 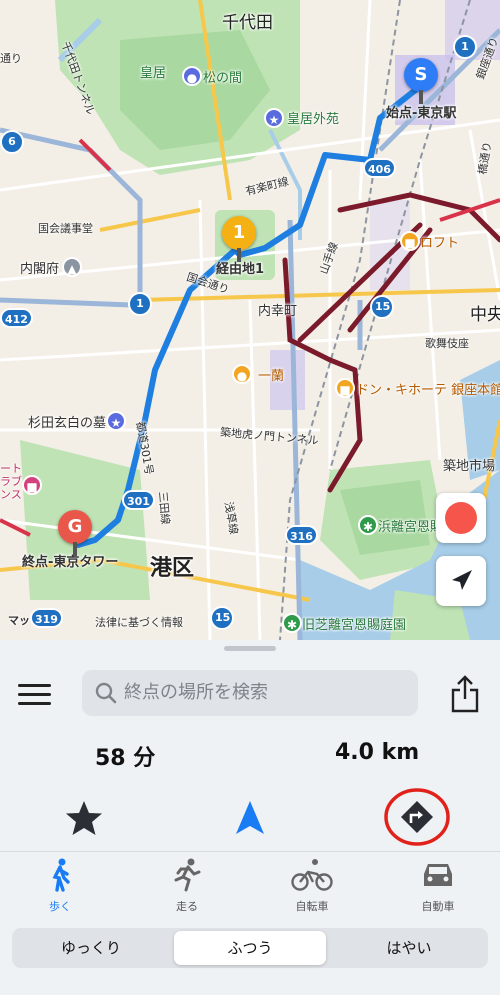 I want to click on navigation-arrow-icon, so click(x=250, y=817).